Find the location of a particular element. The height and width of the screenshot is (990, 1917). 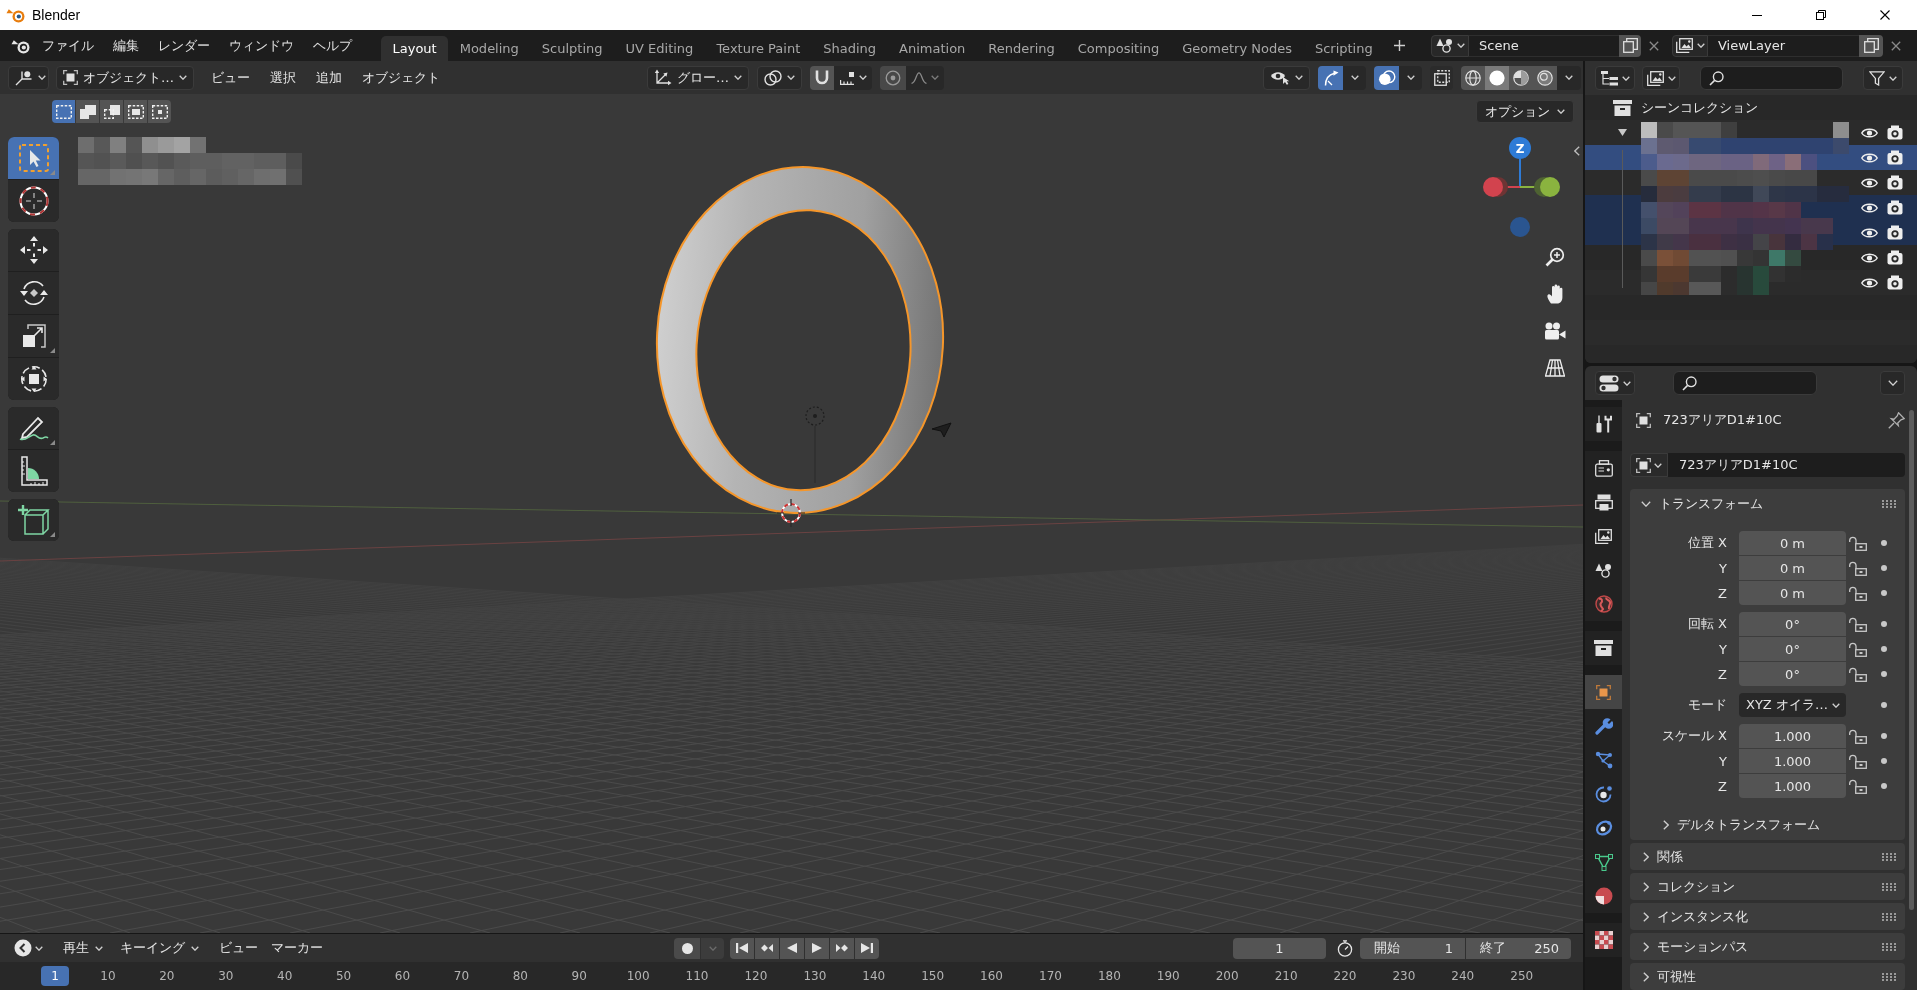

scene-name-field: Scene is located at coordinates (1544, 45).